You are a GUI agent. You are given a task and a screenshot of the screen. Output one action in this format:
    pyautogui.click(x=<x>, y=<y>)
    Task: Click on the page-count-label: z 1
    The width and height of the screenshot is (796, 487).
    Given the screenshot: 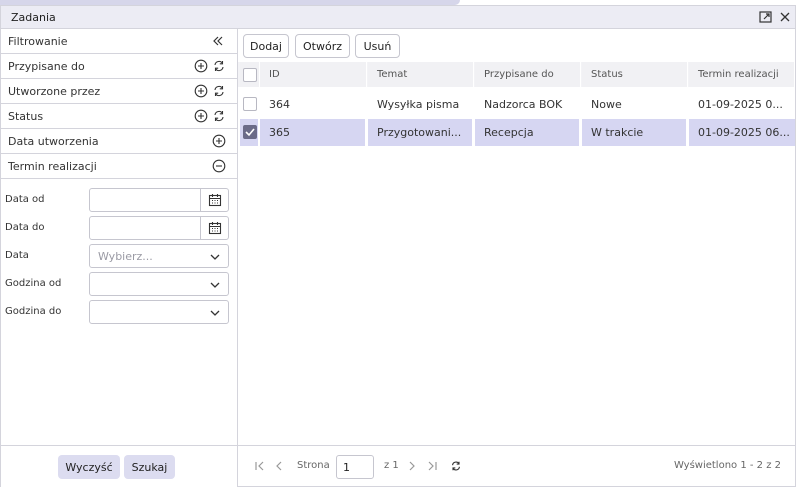 What is the action you would take?
    pyautogui.click(x=391, y=465)
    